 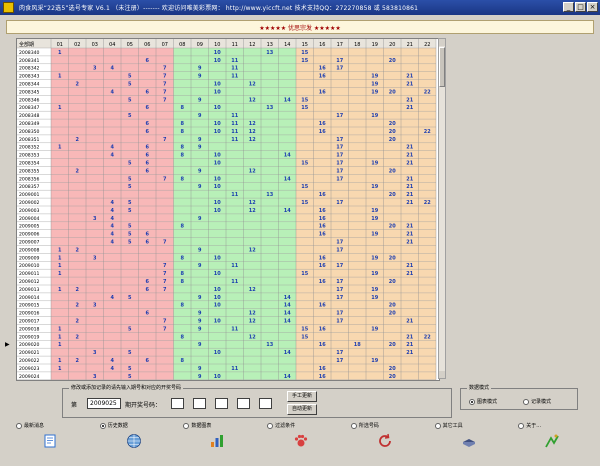 What do you see at coordinates (77, 45) in the screenshot?
I see `column-header-02: 02` at bounding box center [77, 45].